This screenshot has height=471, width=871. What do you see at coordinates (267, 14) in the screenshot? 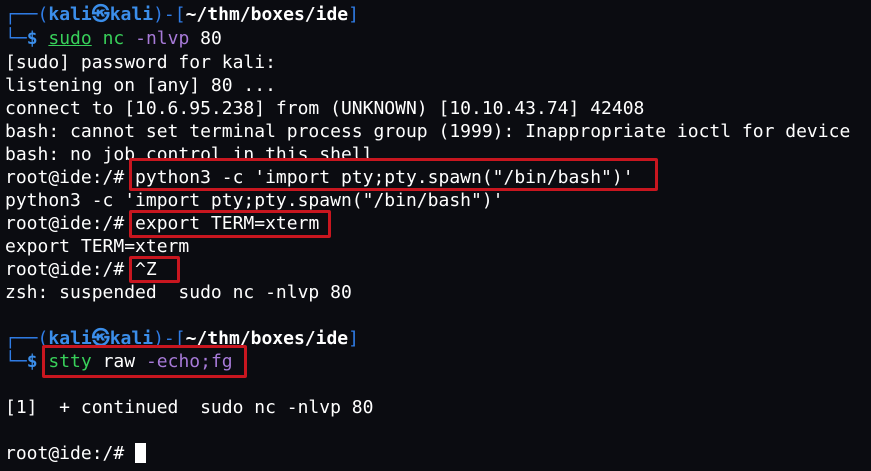
I see `prompt-path: ~/thm/boxes/ide` at bounding box center [267, 14].